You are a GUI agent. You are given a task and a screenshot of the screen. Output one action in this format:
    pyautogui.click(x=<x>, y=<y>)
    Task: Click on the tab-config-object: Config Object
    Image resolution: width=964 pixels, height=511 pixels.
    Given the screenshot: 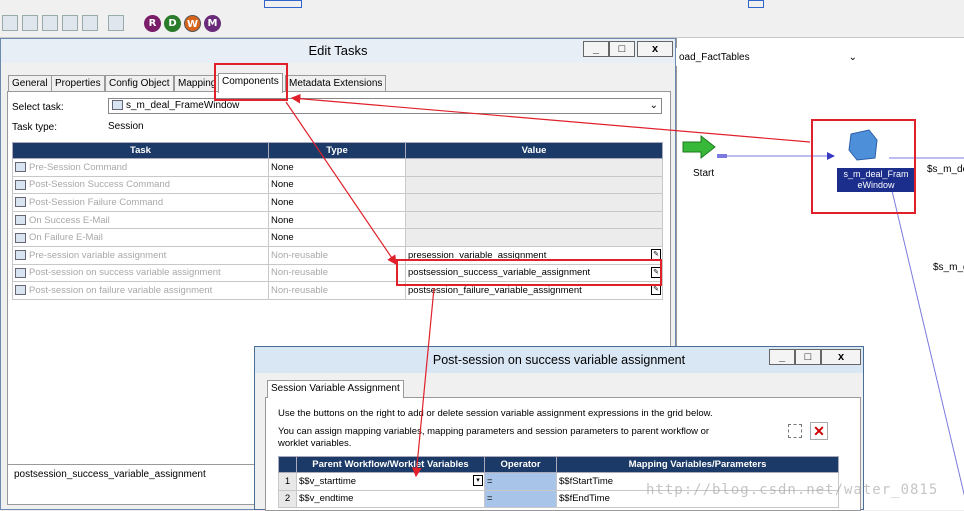 What is the action you would take?
    pyautogui.click(x=139, y=83)
    